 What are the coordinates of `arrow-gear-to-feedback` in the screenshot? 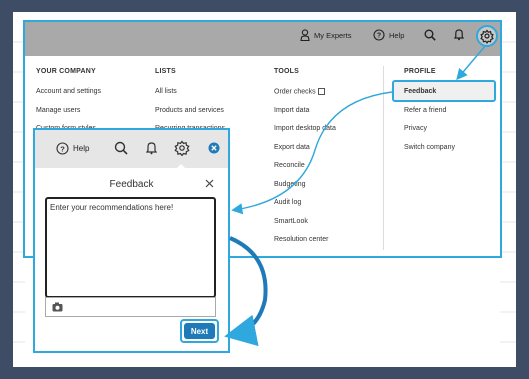 It's located at (471, 62).